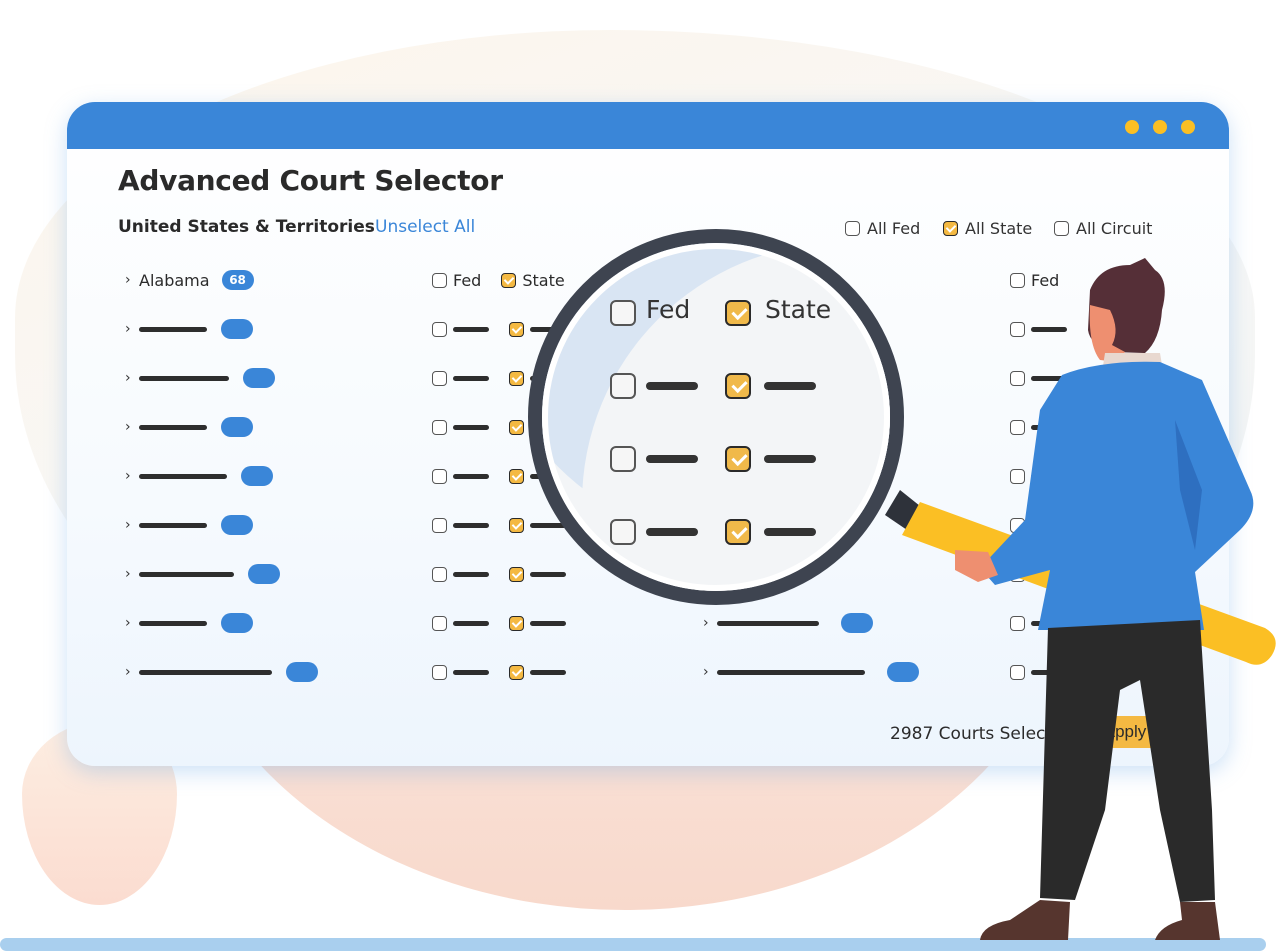 This screenshot has width=1280, height=951. I want to click on all-fed-filter: All Fed, so click(882, 228).